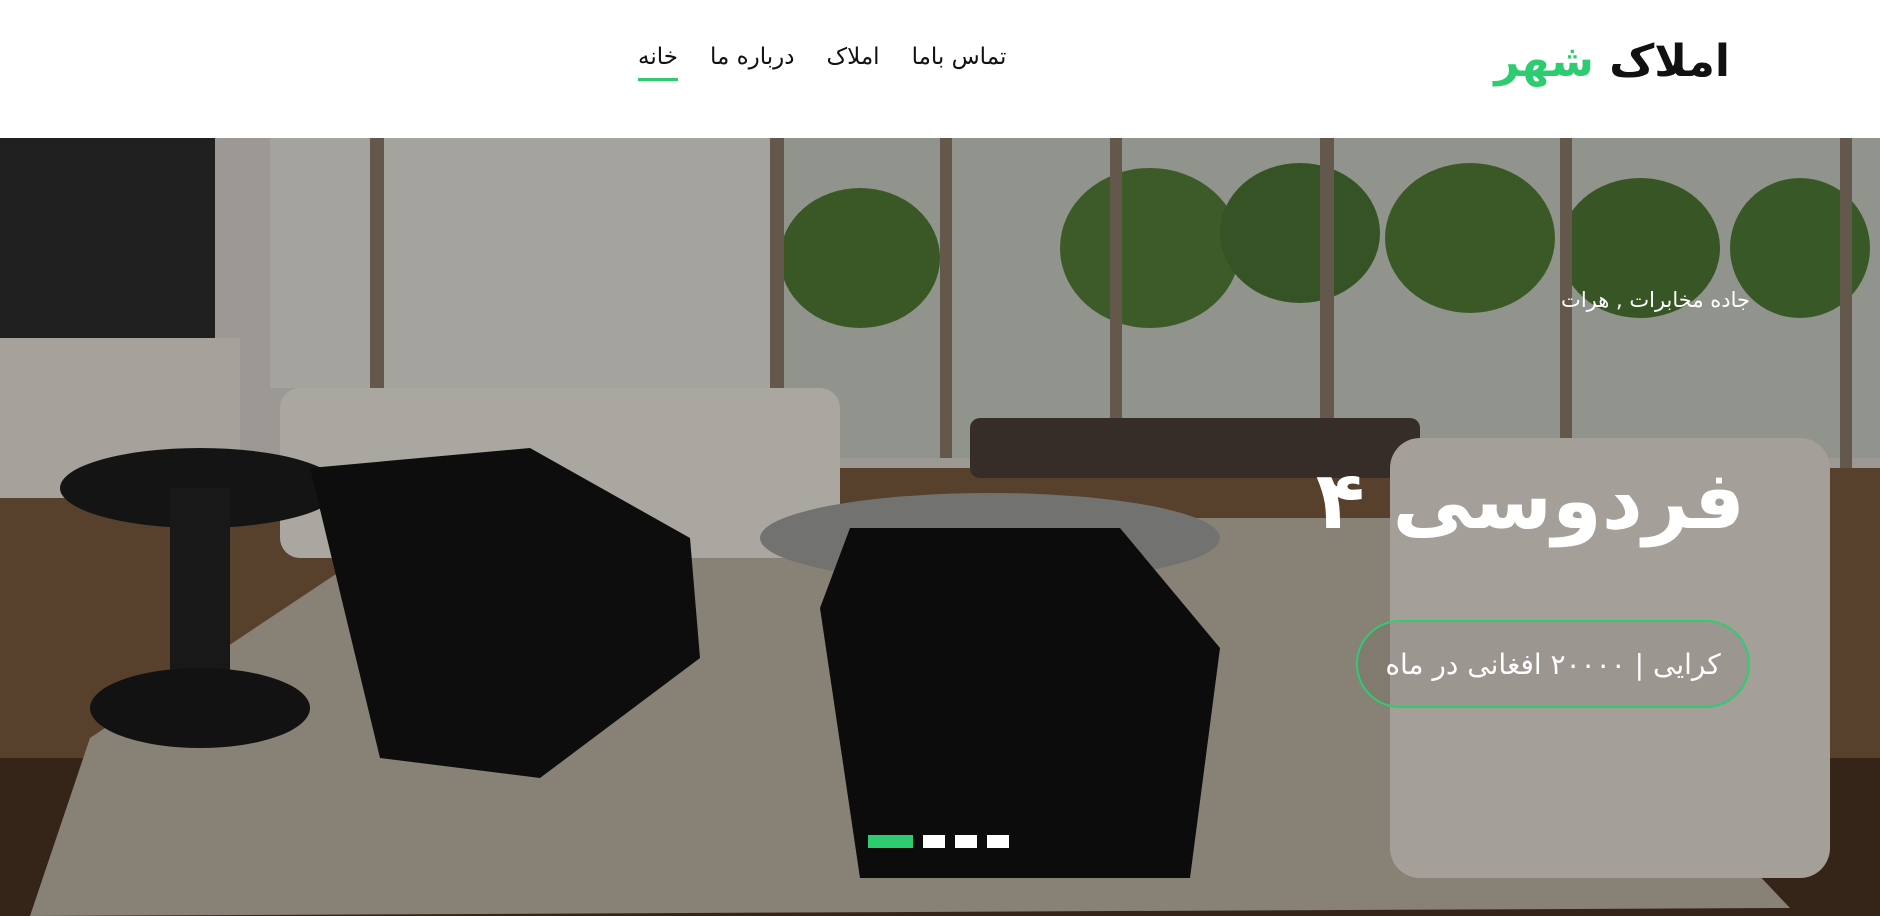 The width and height of the screenshot is (1880, 916). I want to click on logo-text: املاک, so click(1669, 61).